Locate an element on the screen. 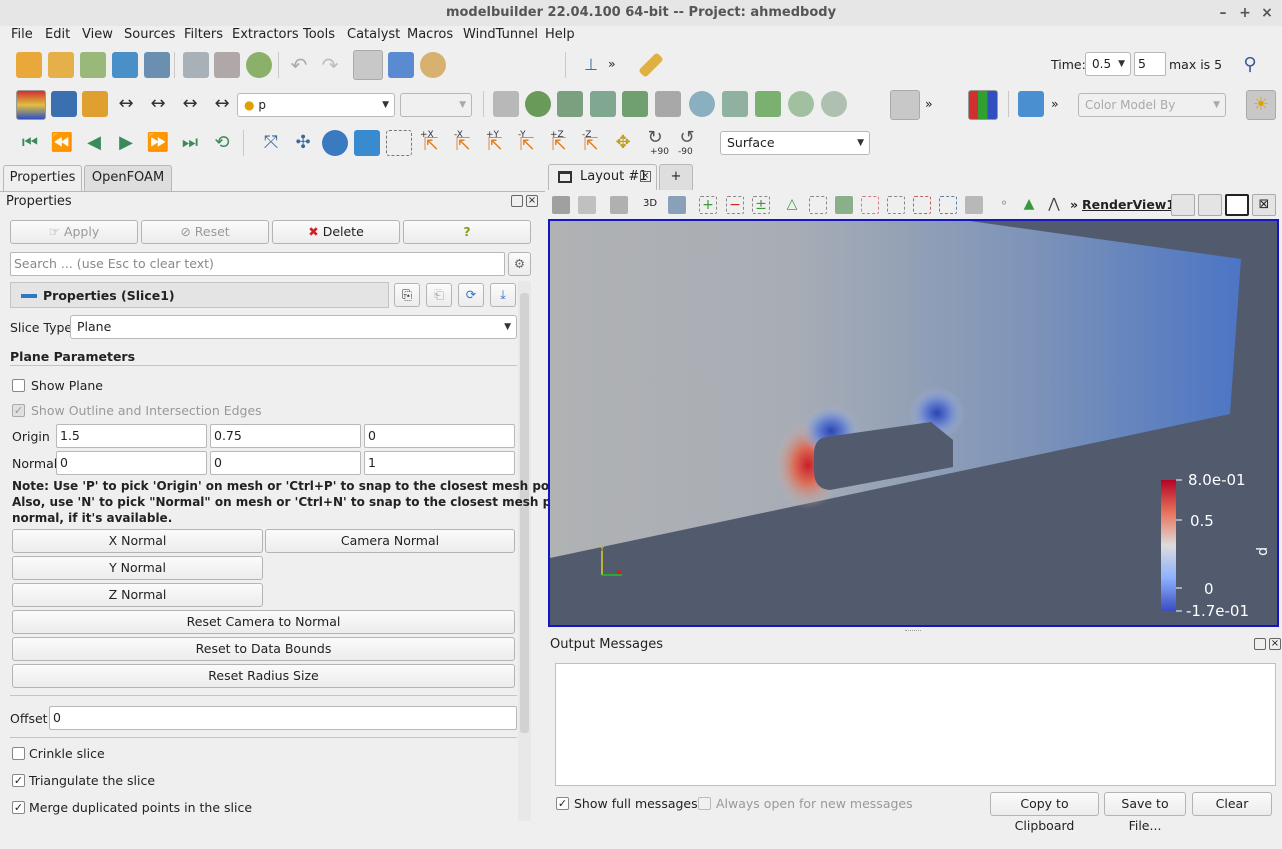 Image resolution: width=1282 pixels, height=849 pixels. view-minus-z-icon: ⇱ is located at coordinates (591, 145).